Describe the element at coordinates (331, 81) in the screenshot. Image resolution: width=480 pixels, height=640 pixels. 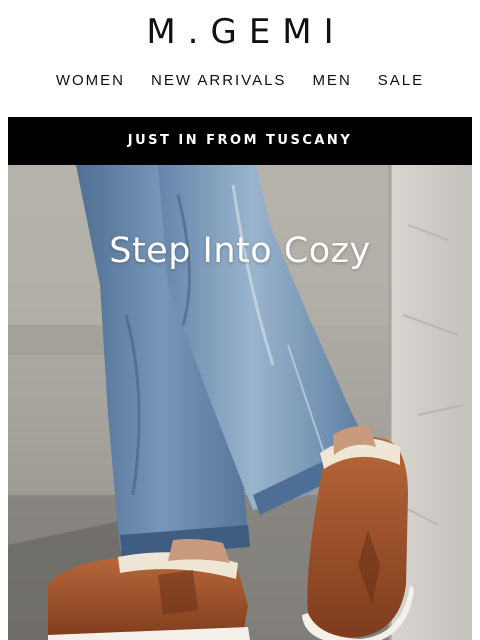
I see `nav-item-men: MEN` at that location.